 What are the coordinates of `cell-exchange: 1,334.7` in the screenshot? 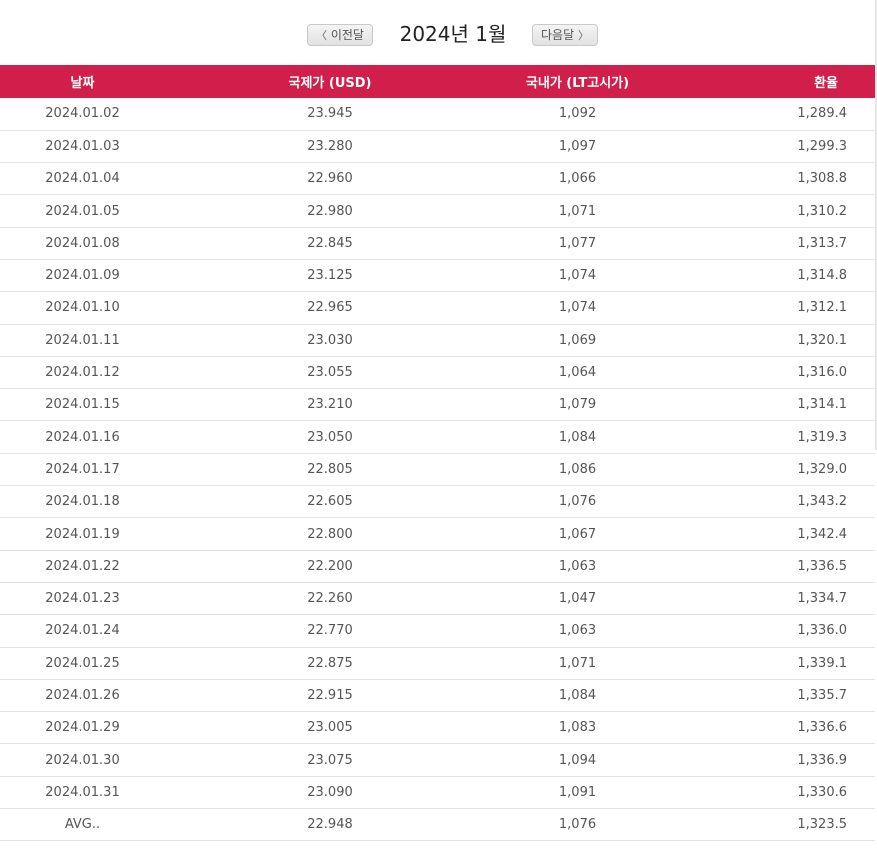 It's located at (822, 599).